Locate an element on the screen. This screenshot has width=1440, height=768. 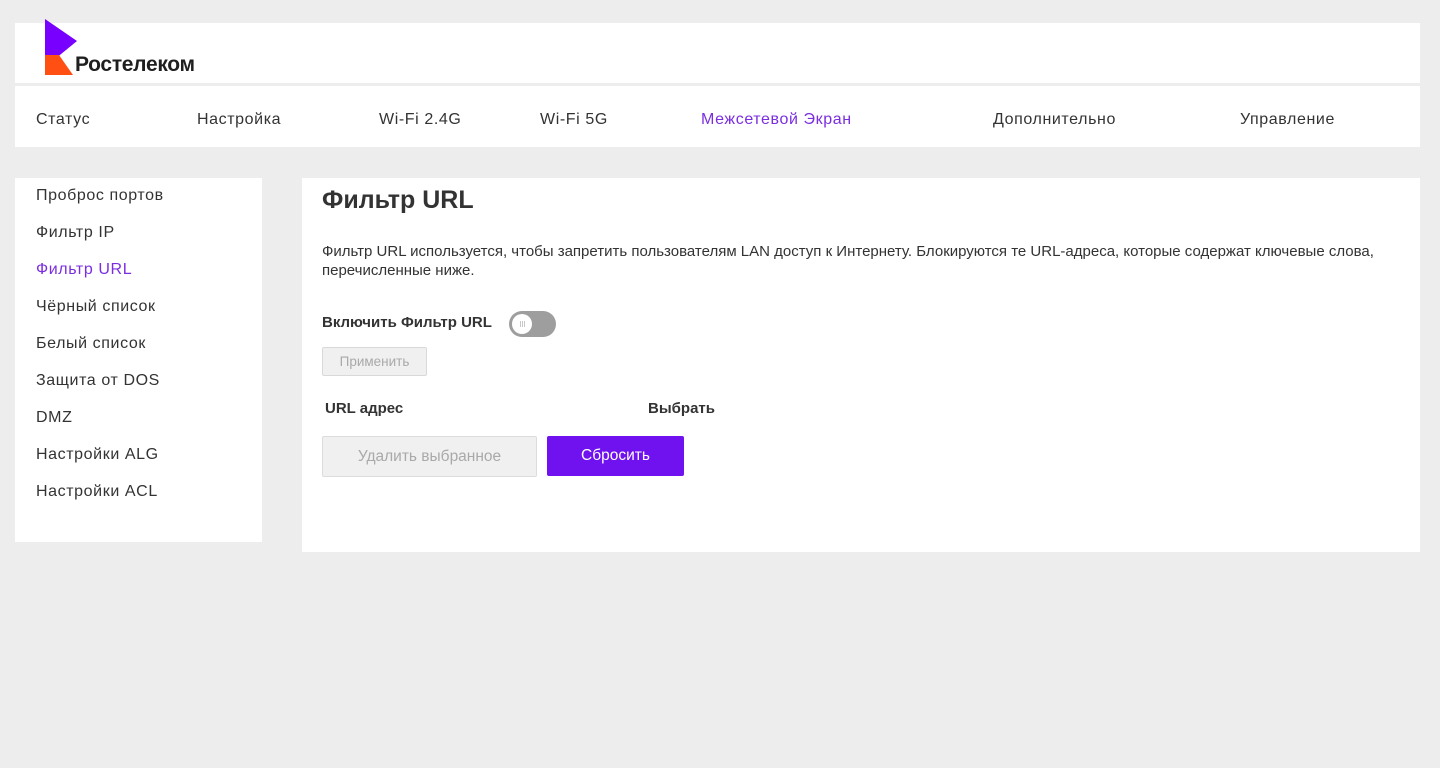
column-header-select: Выбрать is located at coordinates (681, 408).